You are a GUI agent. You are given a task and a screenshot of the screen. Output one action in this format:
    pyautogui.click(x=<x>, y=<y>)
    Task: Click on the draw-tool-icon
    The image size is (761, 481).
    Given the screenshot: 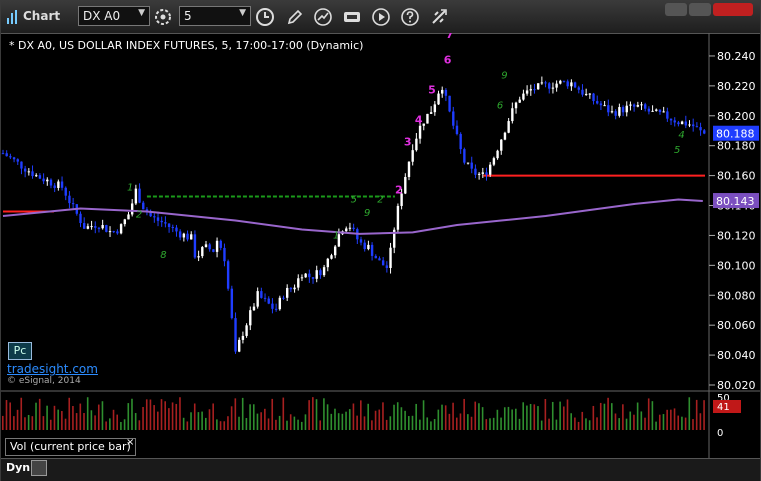 What is the action you would take?
    pyautogui.click(x=323, y=17)
    